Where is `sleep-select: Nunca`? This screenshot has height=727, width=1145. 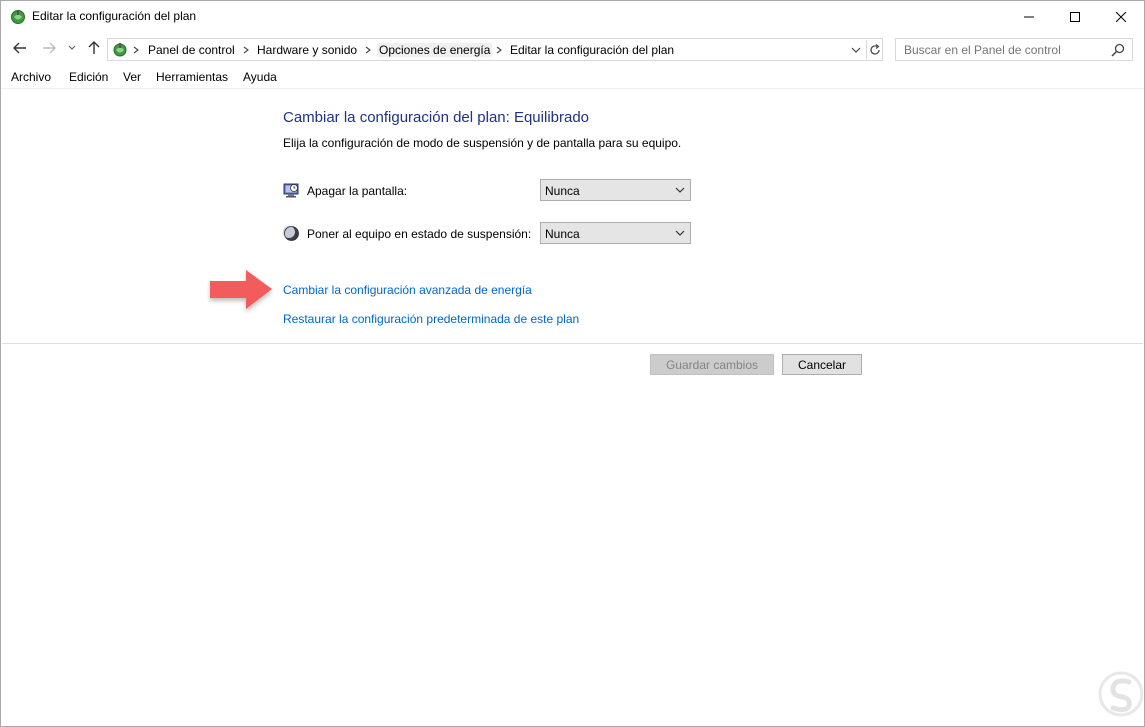 sleep-select: Nunca is located at coordinates (615, 233).